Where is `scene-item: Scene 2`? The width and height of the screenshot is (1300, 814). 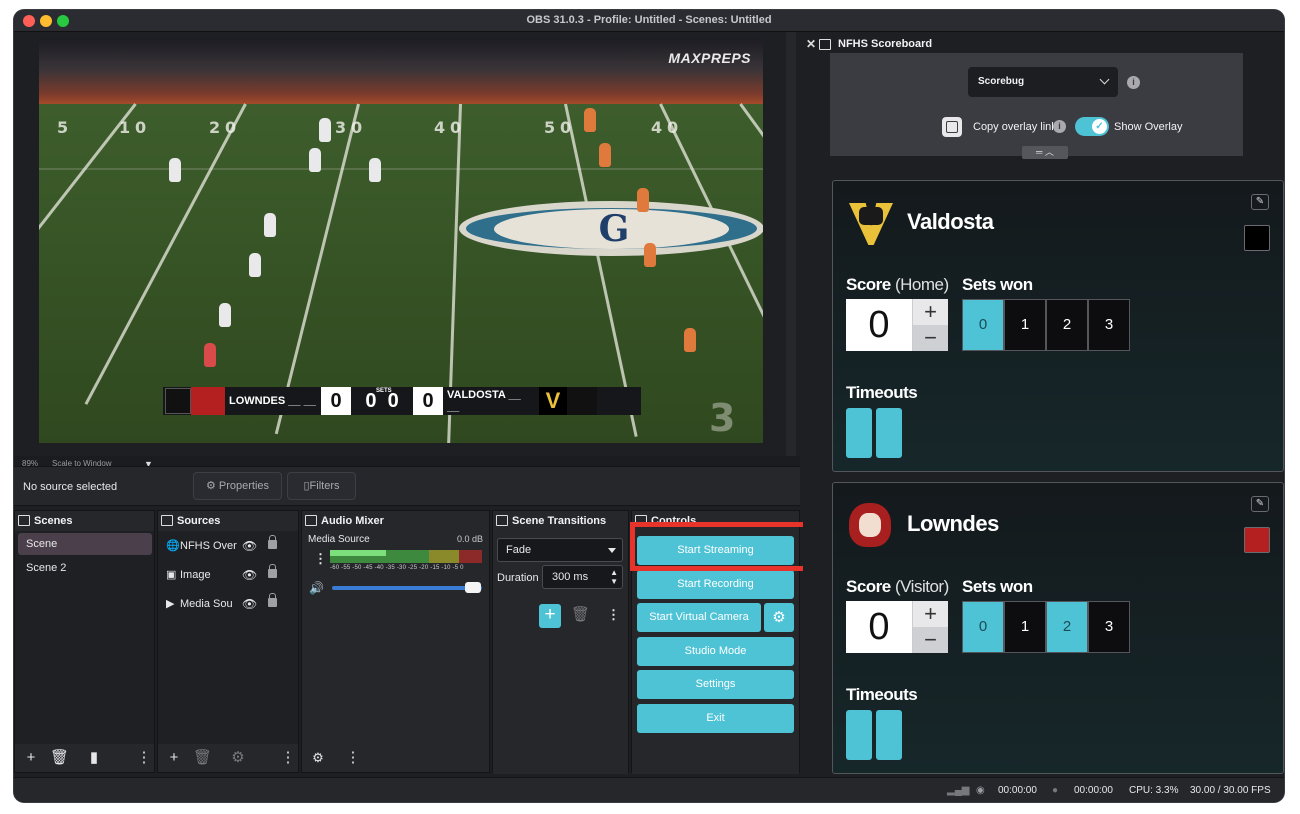 scene-item: Scene 2 is located at coordinates (85, 568).